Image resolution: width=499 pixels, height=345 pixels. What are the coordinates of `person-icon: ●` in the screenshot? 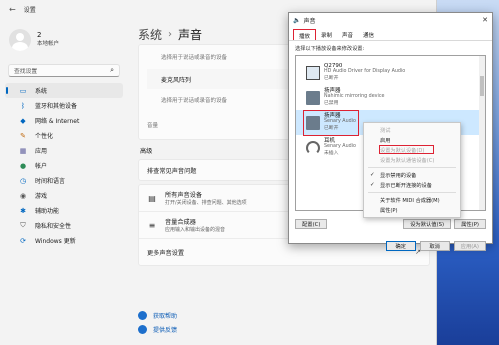 It's located at (23, 165).